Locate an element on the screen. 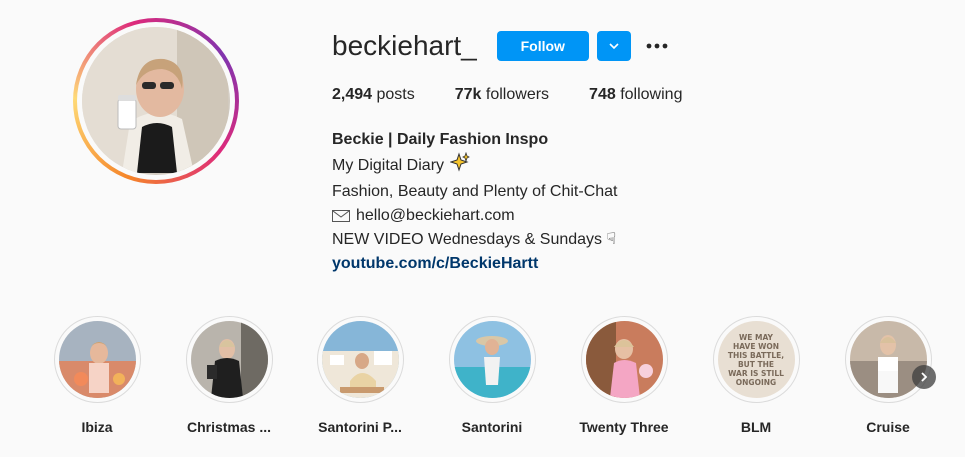 The width and height of the screenshot is (965, 457). suggested-dropdown-button is located at coordinates (613, 46).